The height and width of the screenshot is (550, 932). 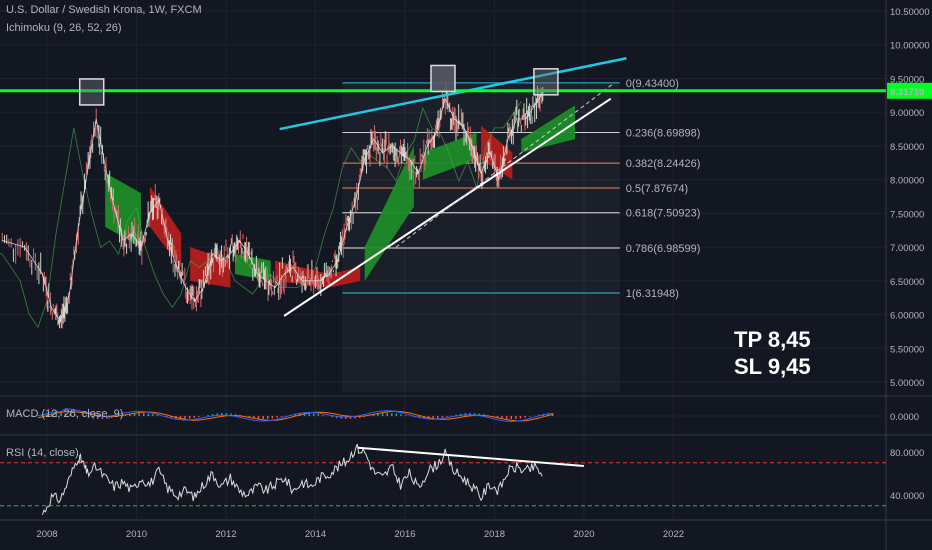 What do you see at coordinates (772, 339) in the screenshot?
I see `take-profit-note: TP 8,45` at bounding box center [772, 339].